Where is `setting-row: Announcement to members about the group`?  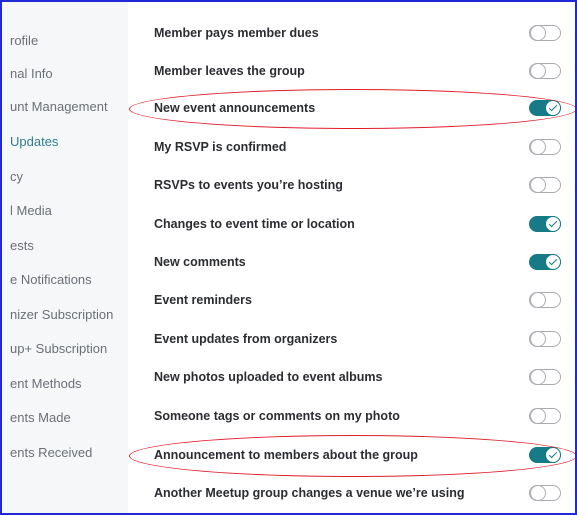 setting-row: Announcement to members about the group is located at coordinates (351, 455).